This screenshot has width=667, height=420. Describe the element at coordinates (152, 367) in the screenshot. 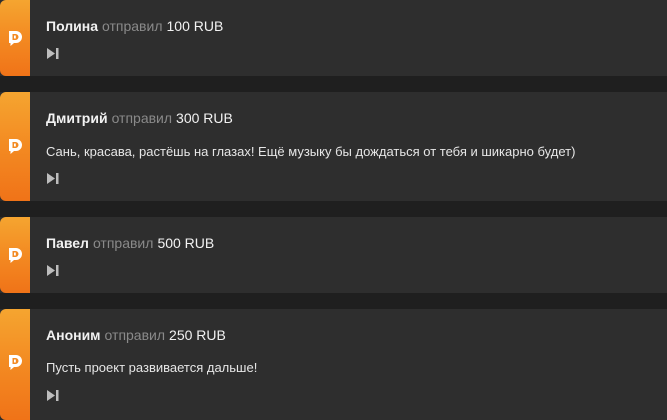

I see `donation-message: Пусть проект развивается дальше!` at that location.